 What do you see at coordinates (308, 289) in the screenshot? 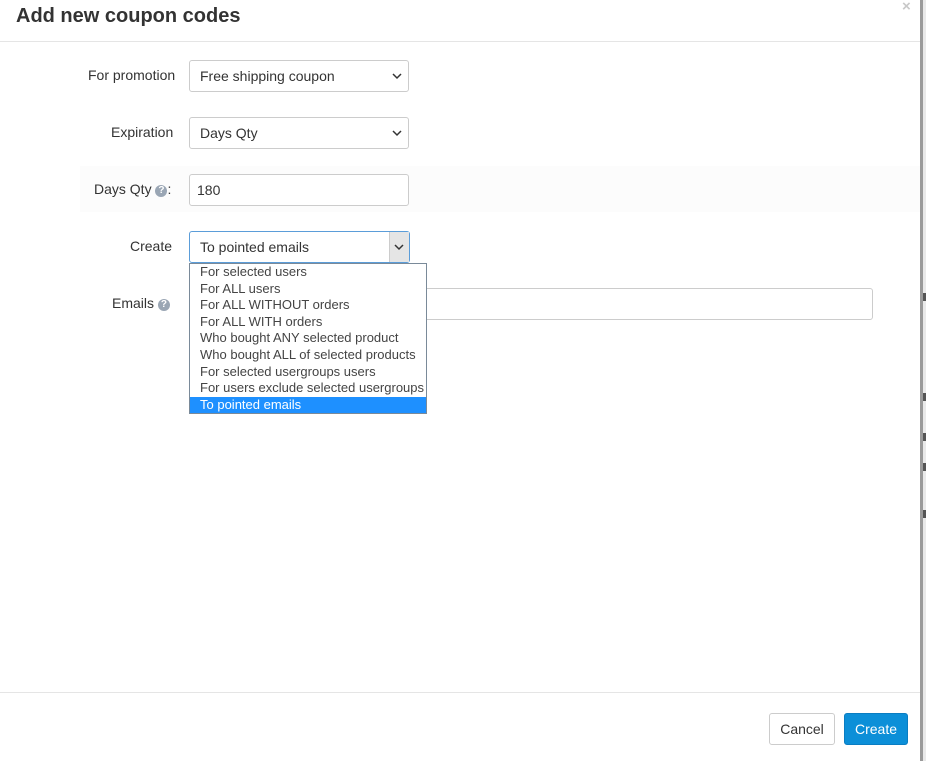
I see `dropdown-option: For ALL users` at bounding box center [308, 289].